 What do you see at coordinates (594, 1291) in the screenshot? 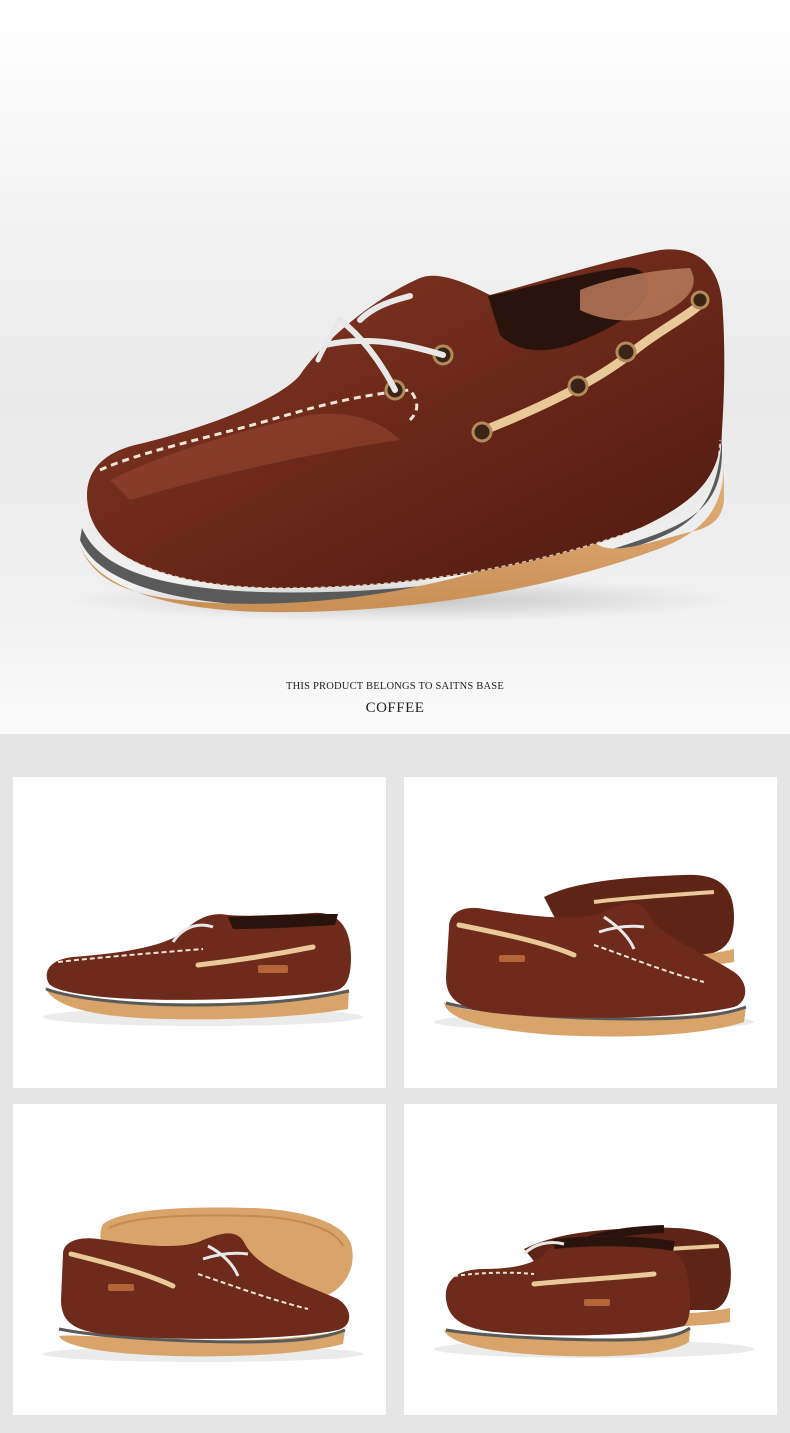
I see `shoe-pair-rear-image` at bounding box center [594, 1291].